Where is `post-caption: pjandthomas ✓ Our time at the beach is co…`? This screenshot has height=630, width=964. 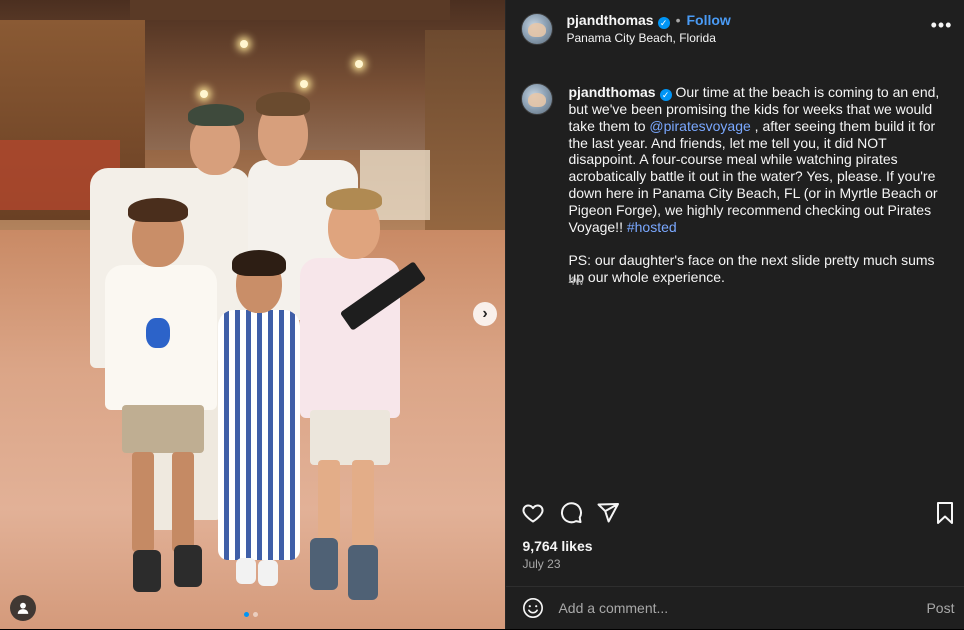
post-caption: pjandthomas ✓ Our time at the beach is co… is located at coordinates (759, 185).